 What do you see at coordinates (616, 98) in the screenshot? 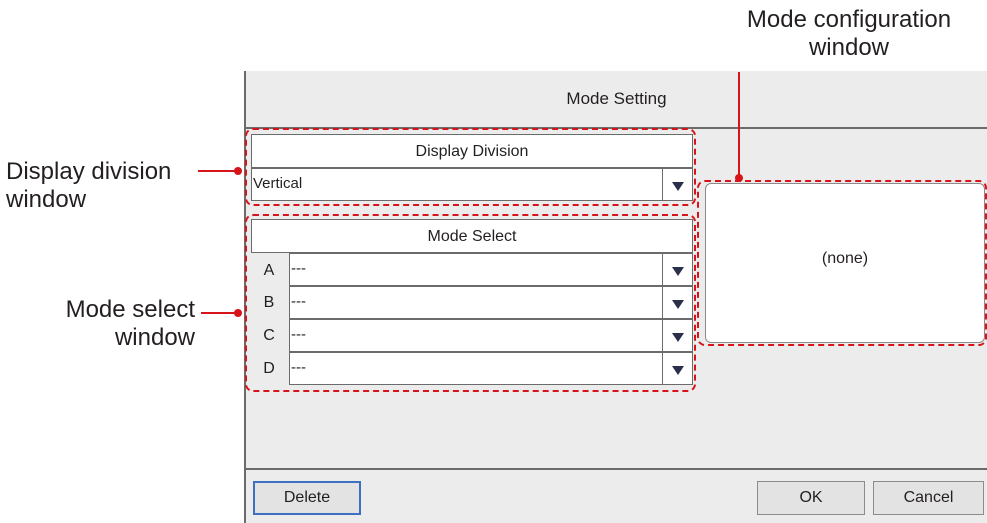
I see `dialog-title: Mode Setting` at bounding box center [616, 98].